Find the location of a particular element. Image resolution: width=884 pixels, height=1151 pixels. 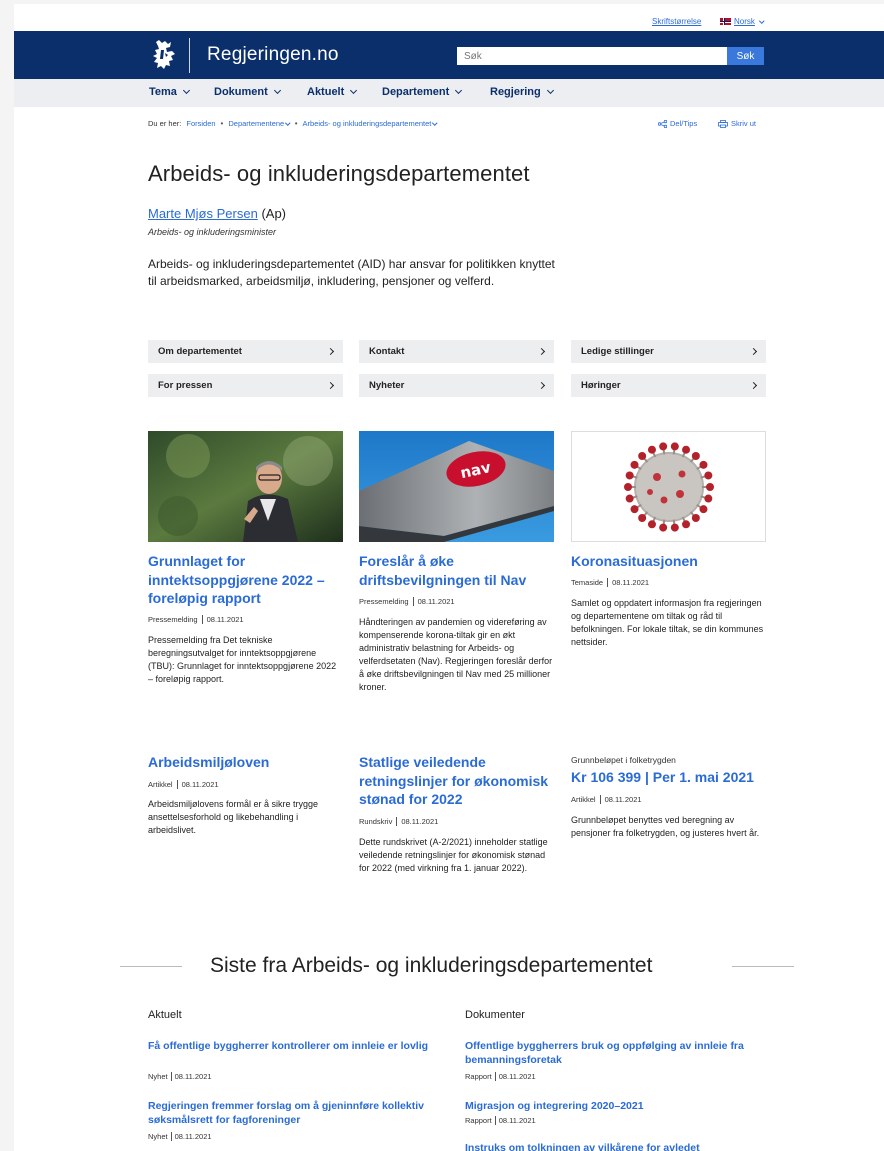

share-label: Del/Tips is located at coordinates (684, 123).